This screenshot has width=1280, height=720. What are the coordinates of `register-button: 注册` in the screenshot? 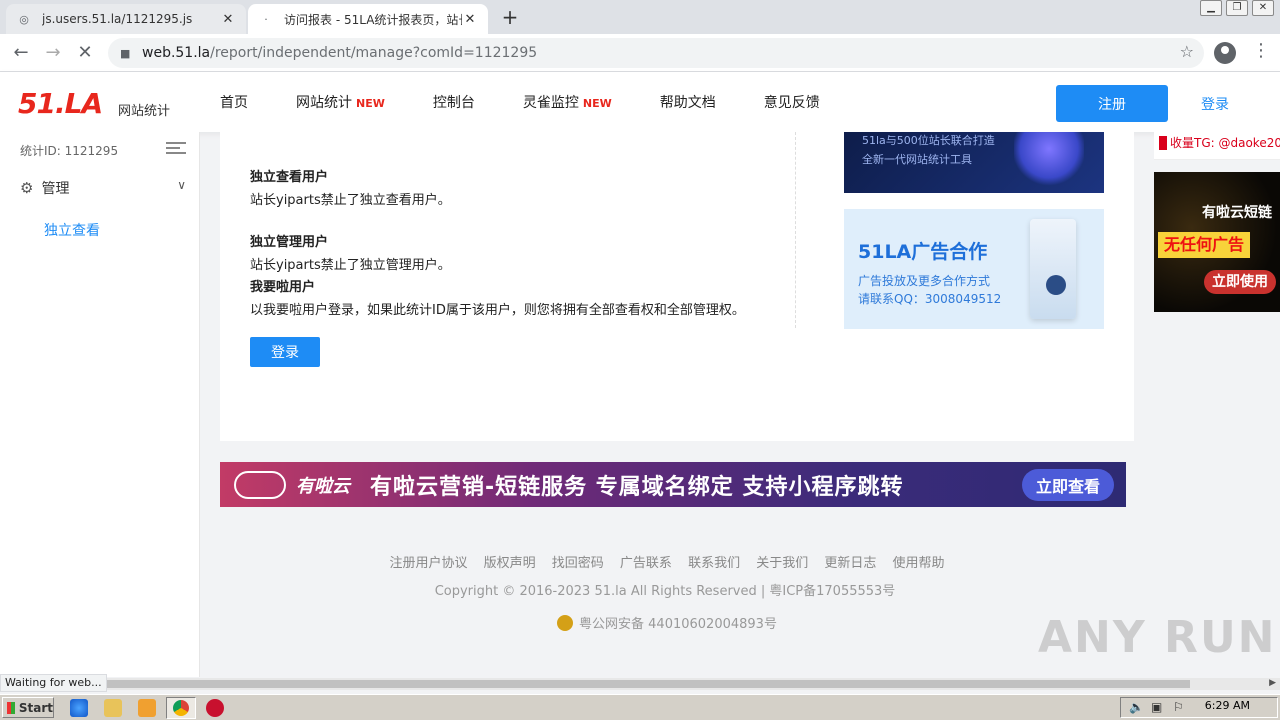 It's located at (1112, 103).